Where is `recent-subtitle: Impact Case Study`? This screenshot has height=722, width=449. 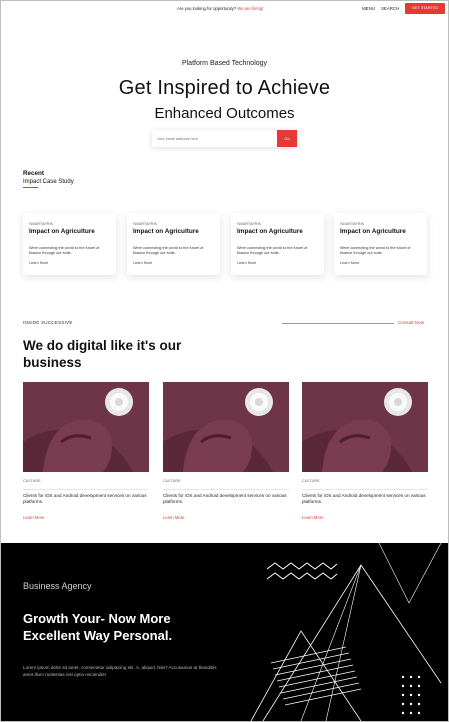
recent-subtitle: Impact Case Study is located at coordinates (48, 182).